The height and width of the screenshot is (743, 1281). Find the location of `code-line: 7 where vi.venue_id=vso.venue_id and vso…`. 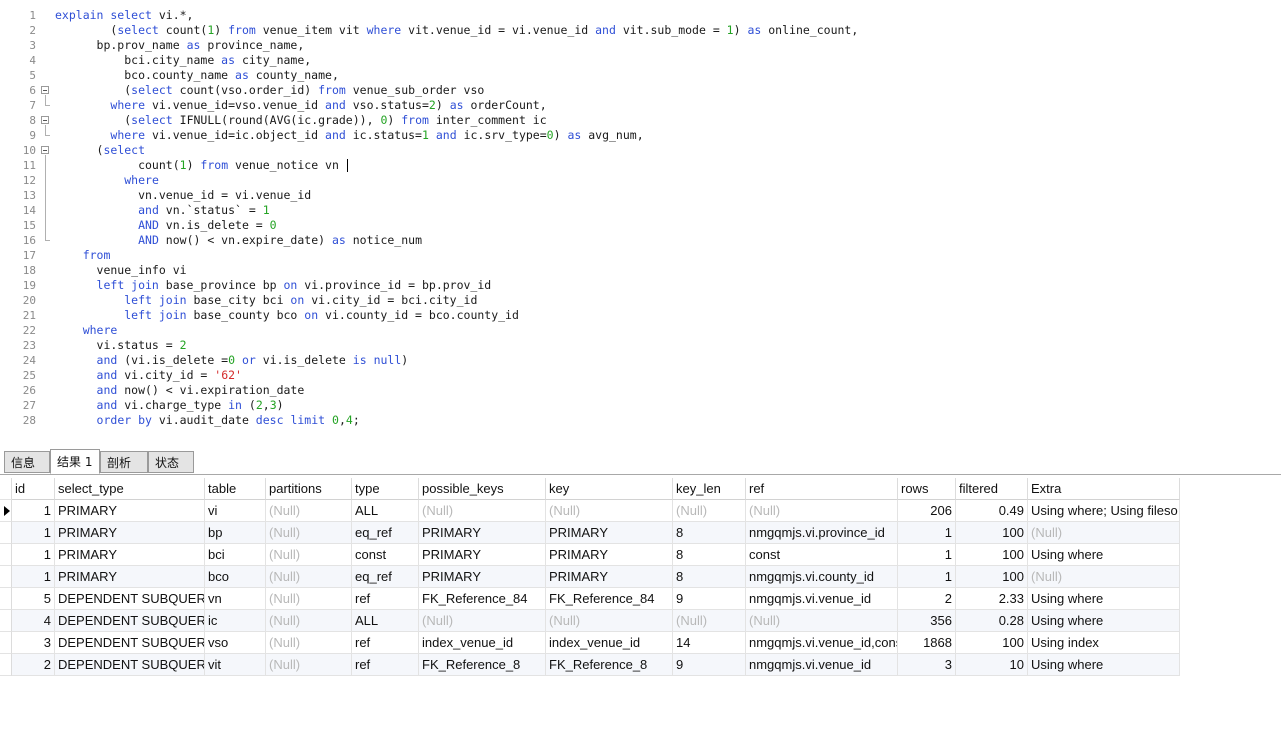

code-line: 7 where vi.venue_id=vso.venue_id and vso… is located at coordinates (640, 105).